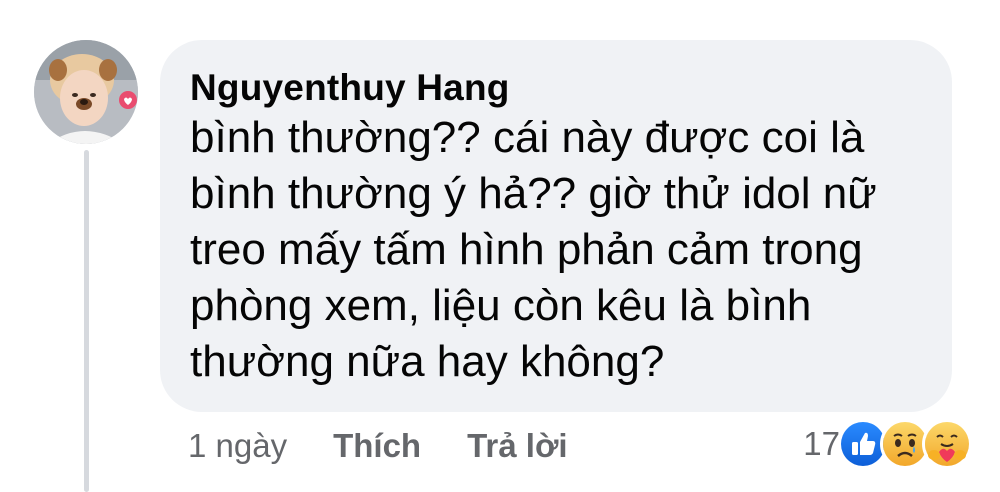 The width and height of the screenshot is (1000, 492). I want to click on reply-button: Trả lời, so click(517, 446).